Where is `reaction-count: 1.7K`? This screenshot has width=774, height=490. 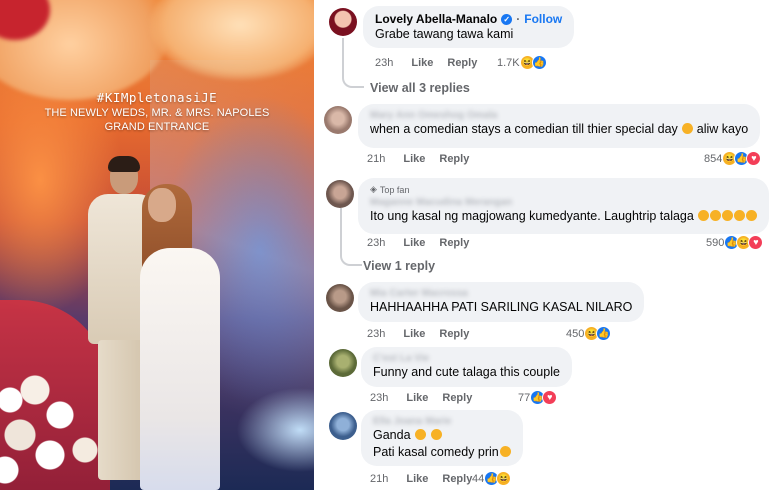
reaction-count: 1.7K is located at coordinates (508, 62).